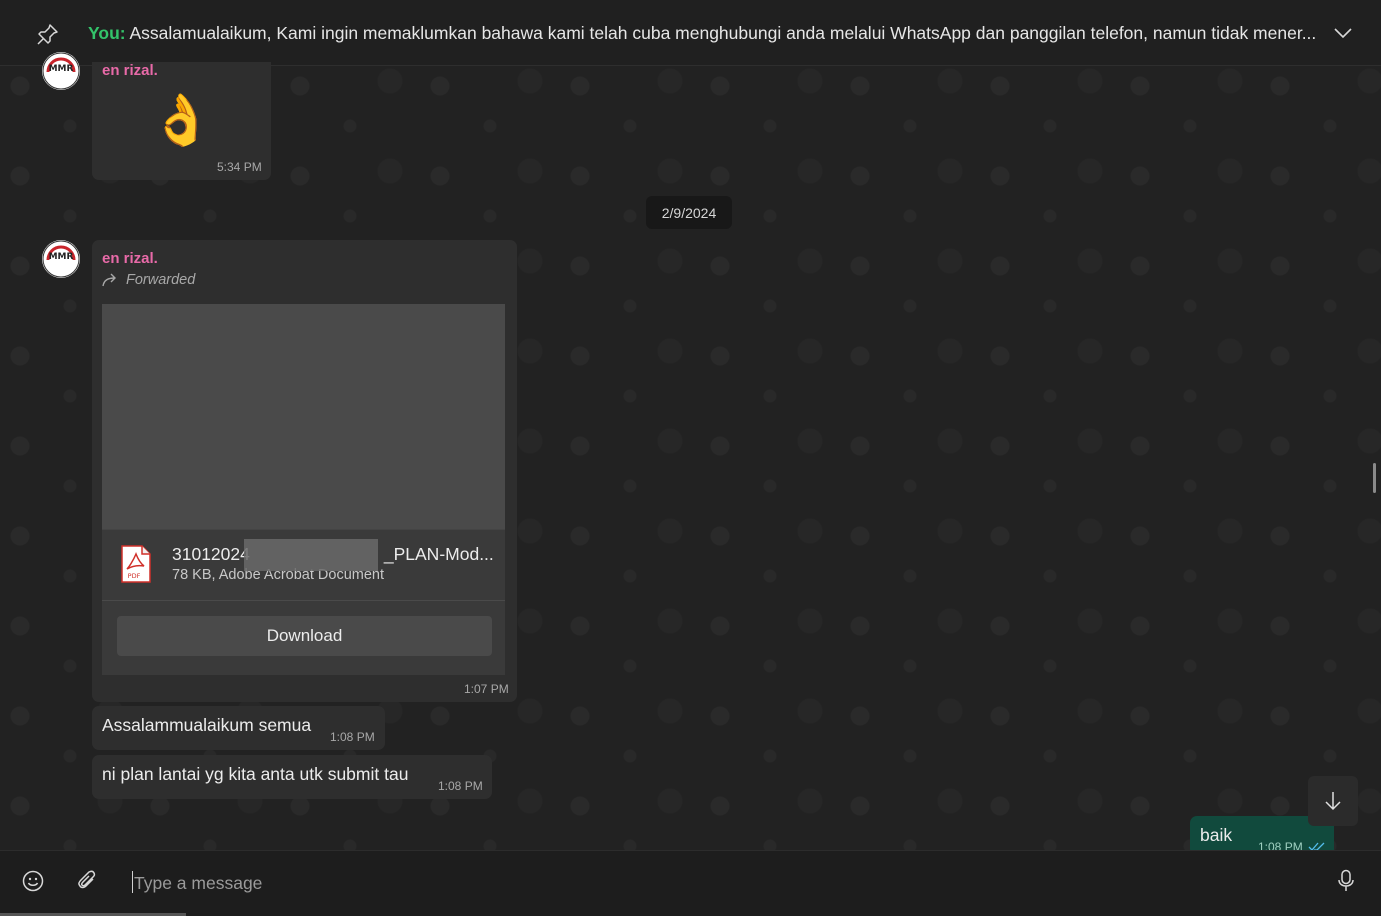  Describe the element at coordinates (48, 34) in the screenshot. I see `pin-icon` at that location.